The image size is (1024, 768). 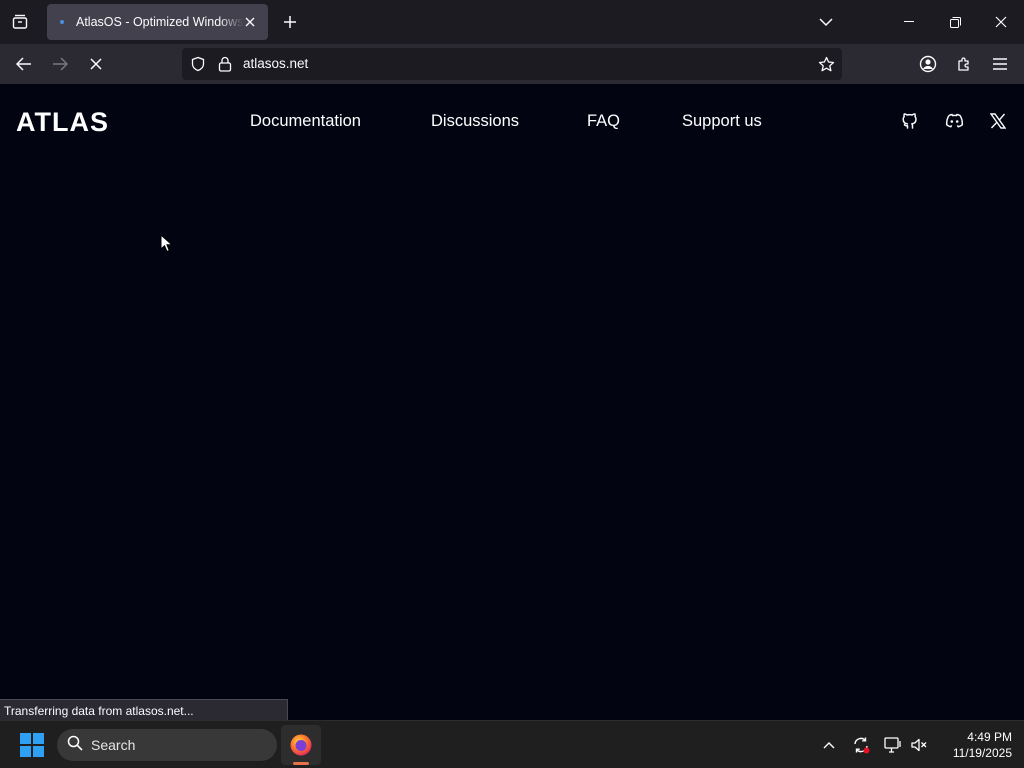 I want to click on taskbar-clock: 4:49 PM 11/19/2025, so click(x=974, y=745).